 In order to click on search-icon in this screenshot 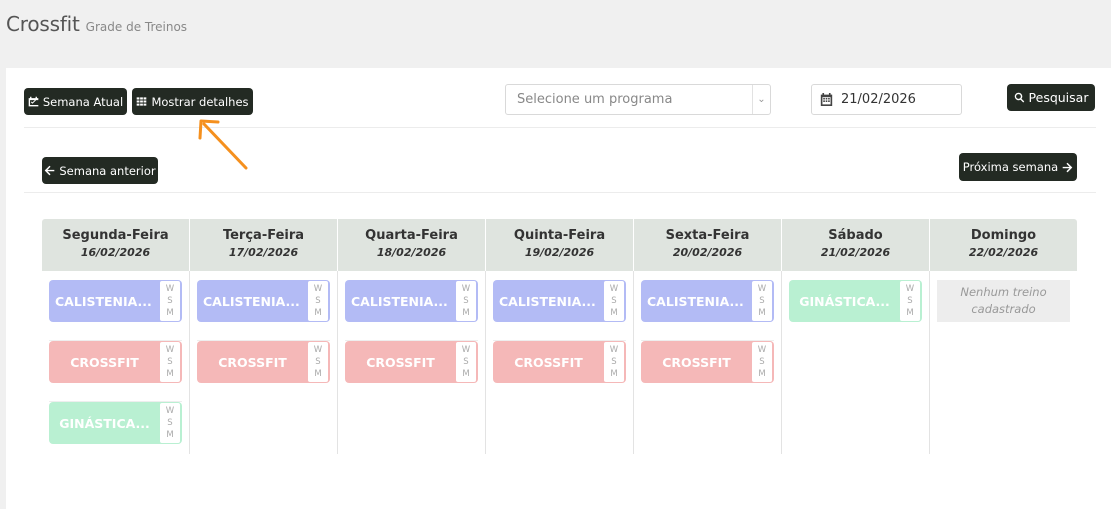, I will do `click(1019, 97)`.